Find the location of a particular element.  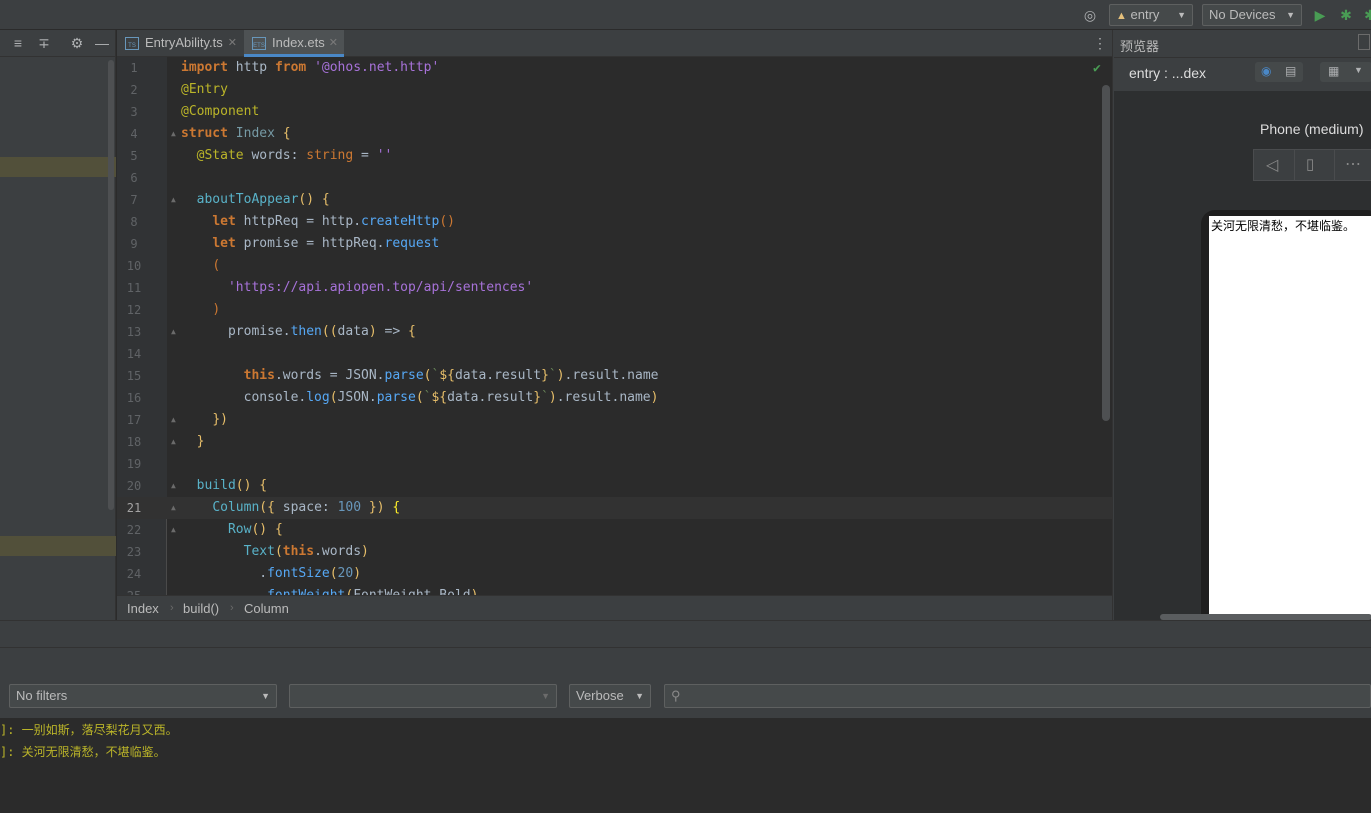

code-text: let promise = httpReq.request is located at coordinates (326, 243).